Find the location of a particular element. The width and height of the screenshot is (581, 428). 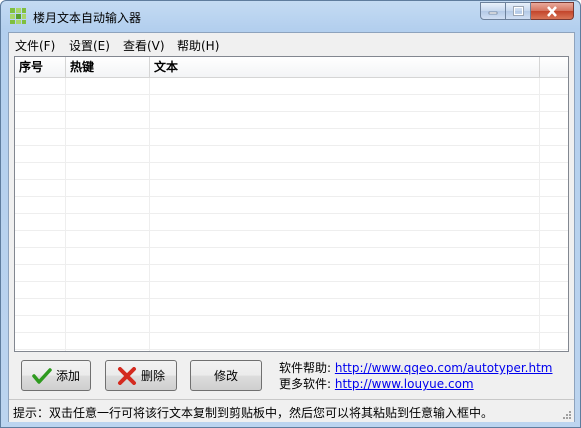

status-text: 提示：双击任意一行可将该行文本复制到剪贴板中，然后您可以将其粘贴到任意输入框中。 is located at coordinates (253, 413).